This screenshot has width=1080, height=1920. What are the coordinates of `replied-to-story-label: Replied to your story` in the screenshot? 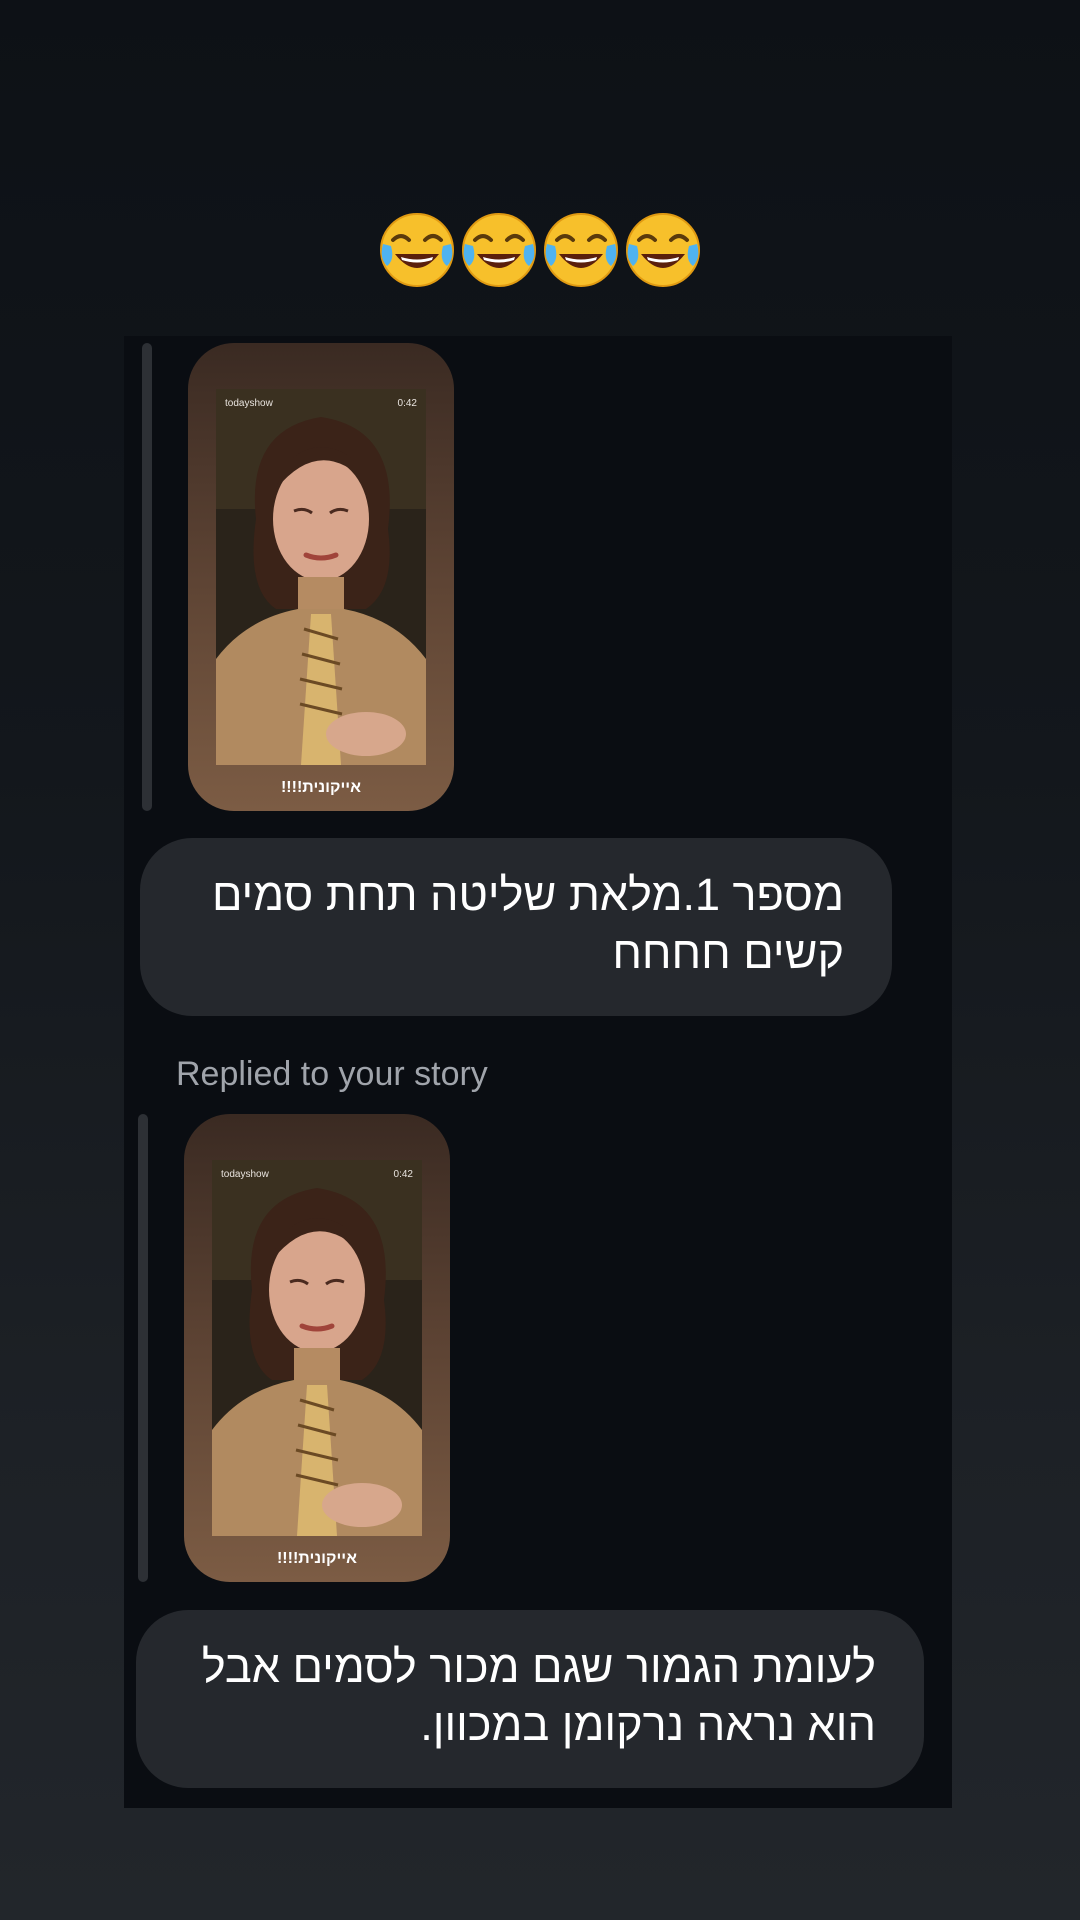 It's located at (332, 1074).